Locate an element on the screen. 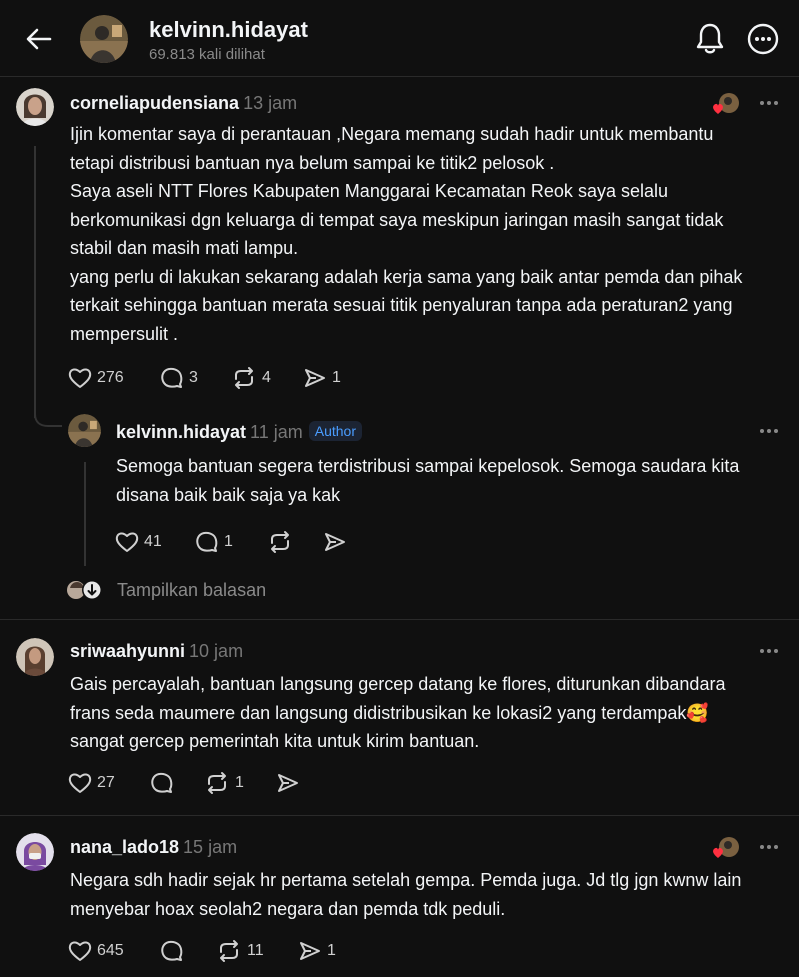 This screenshot has height=977, width=799. back-button is located at coordinates (39, 39).